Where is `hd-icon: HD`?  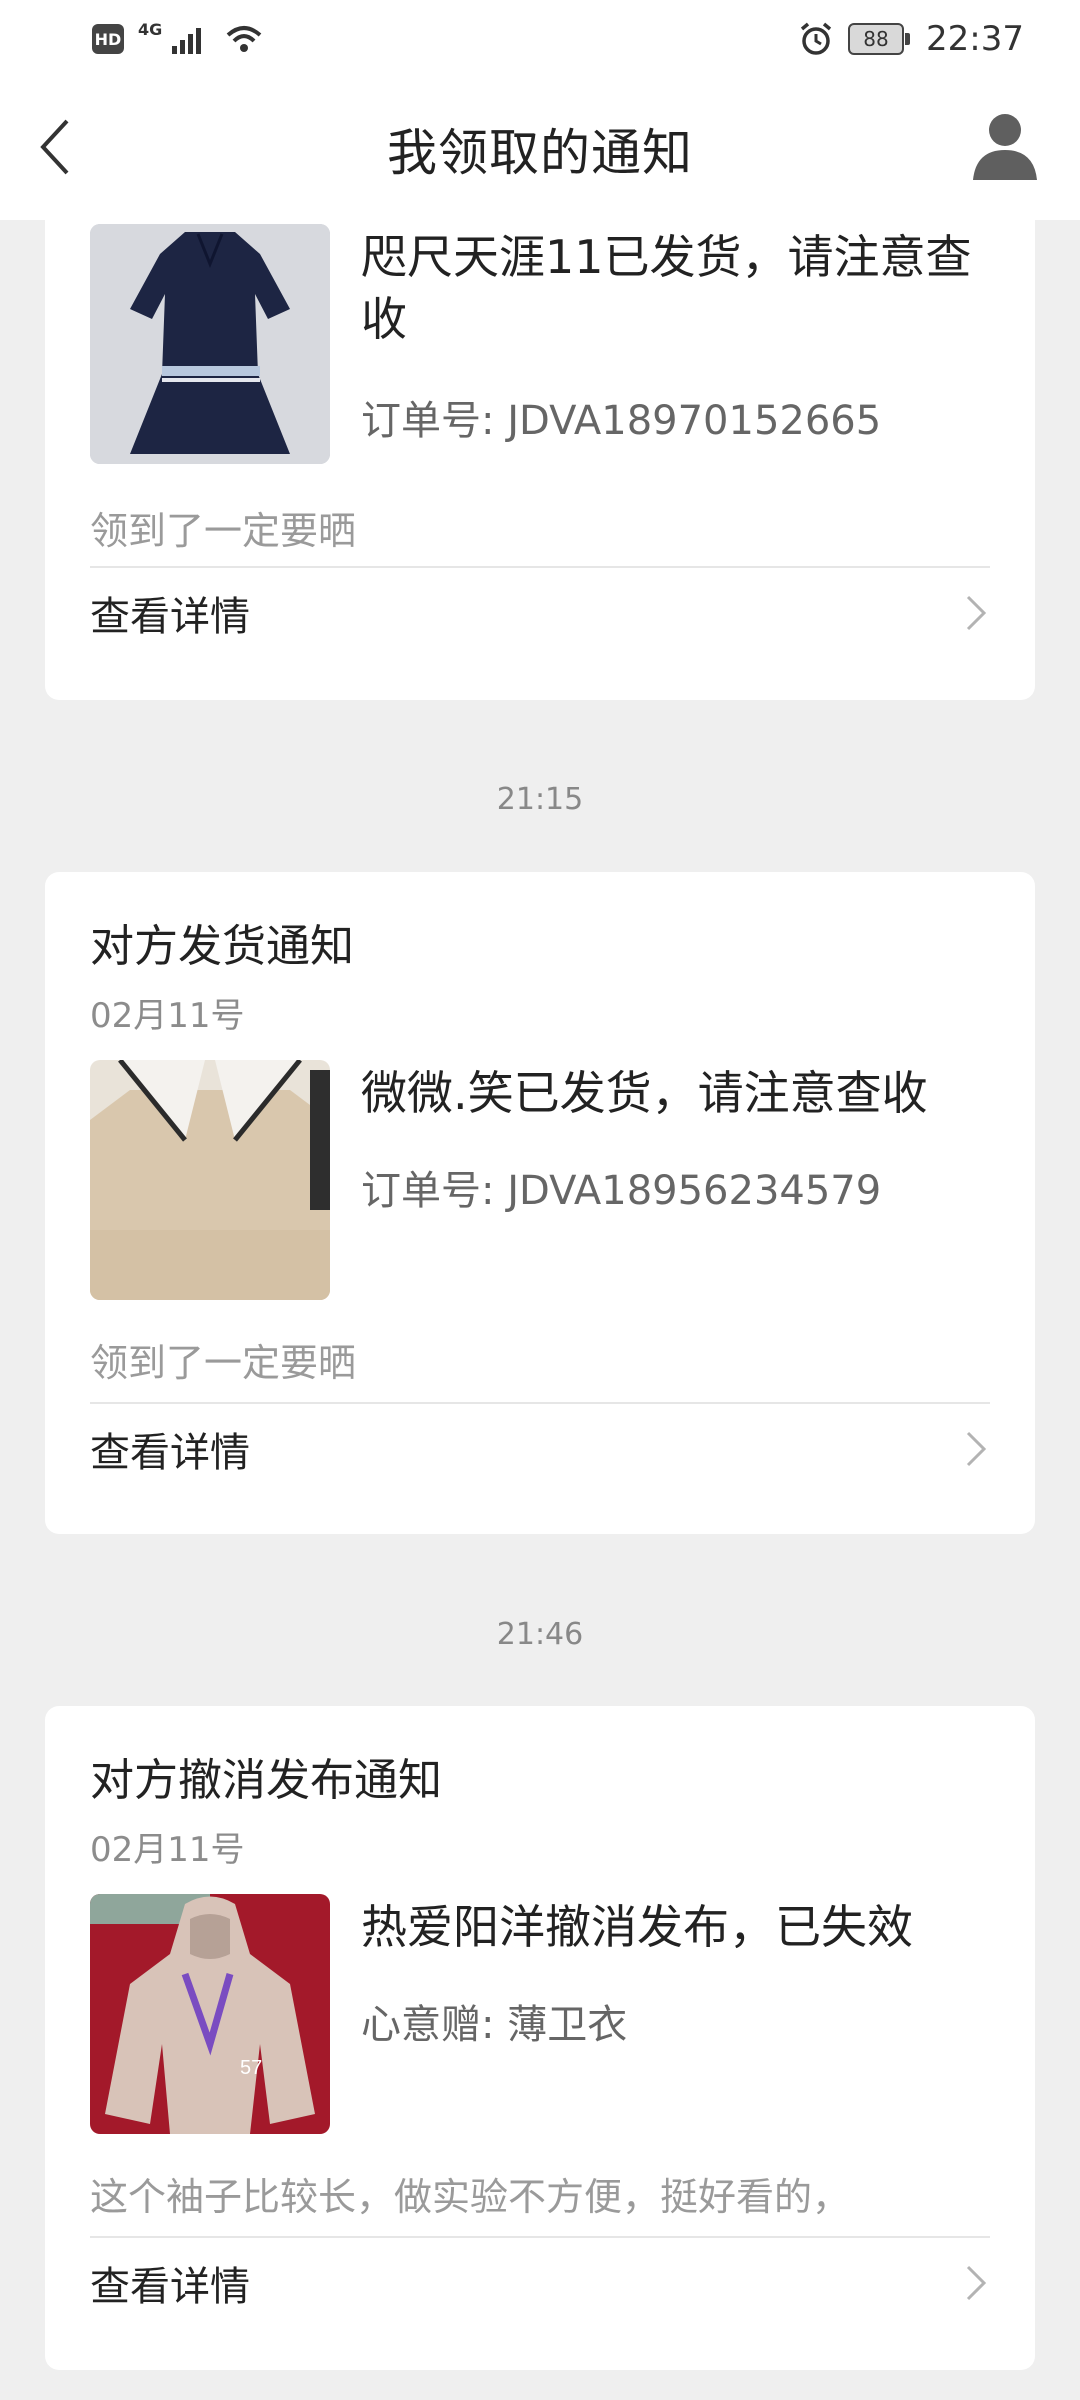 hd-icon: HD is located at coordinates (108, 39).